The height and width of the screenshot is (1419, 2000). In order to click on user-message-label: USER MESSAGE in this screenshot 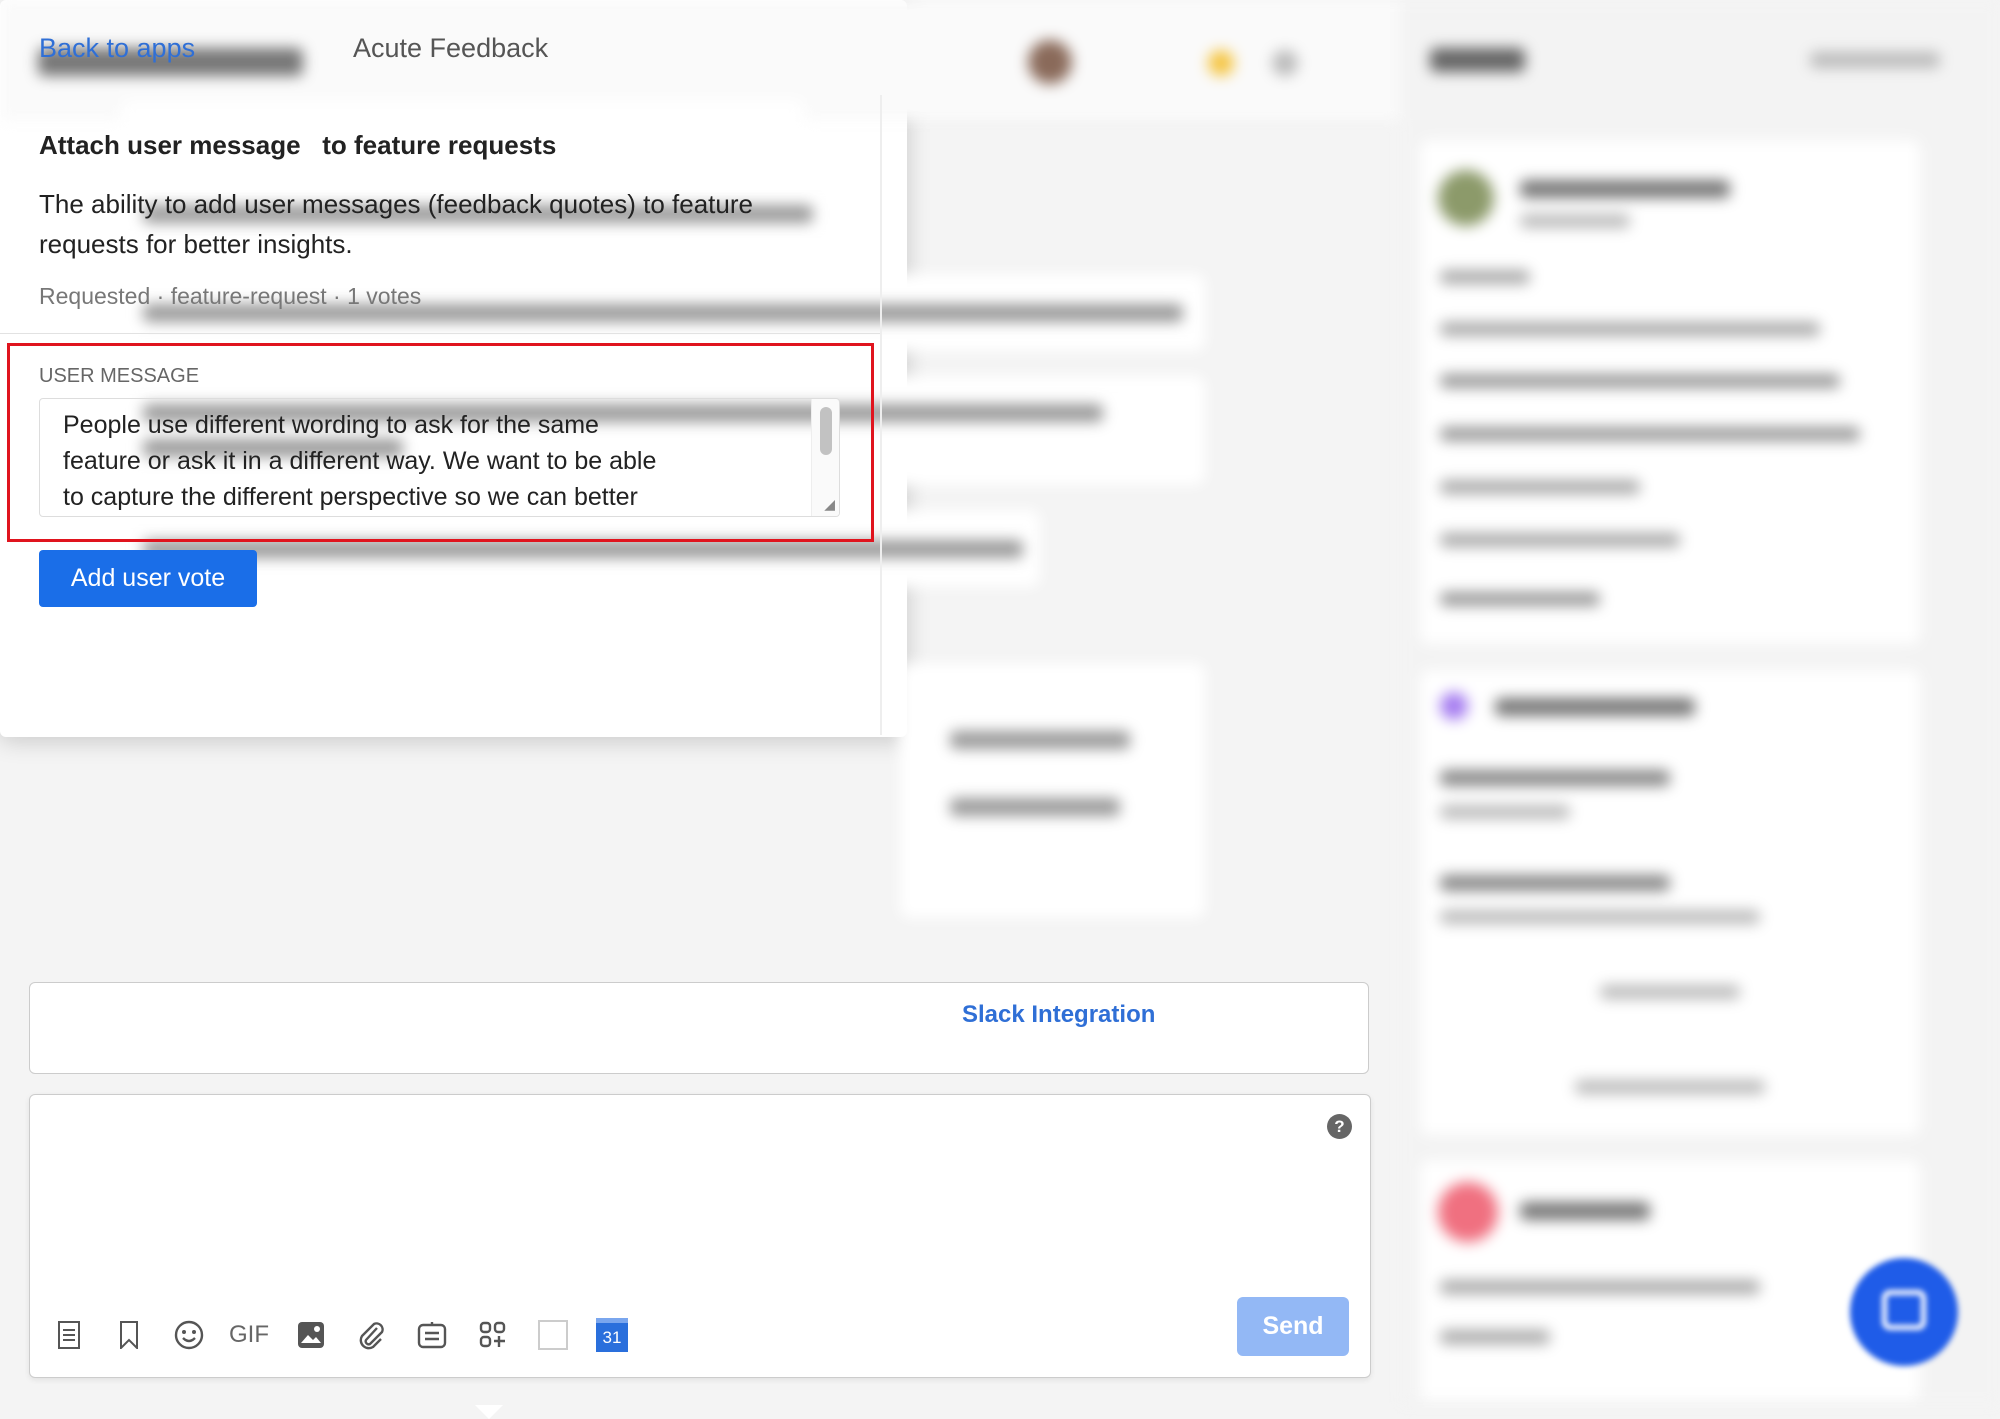, I will do `click(119, 376)`.